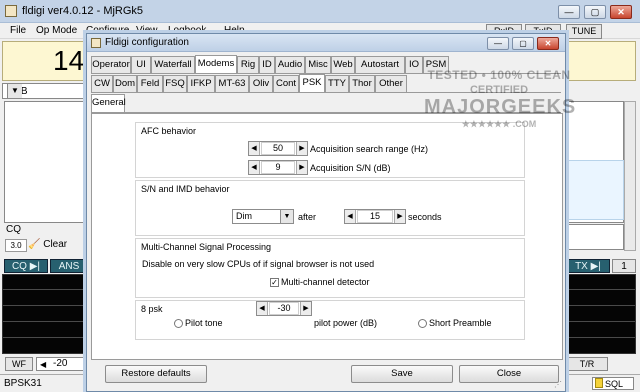  I want to click on pilot-power-value: -30, so click(284, 308).